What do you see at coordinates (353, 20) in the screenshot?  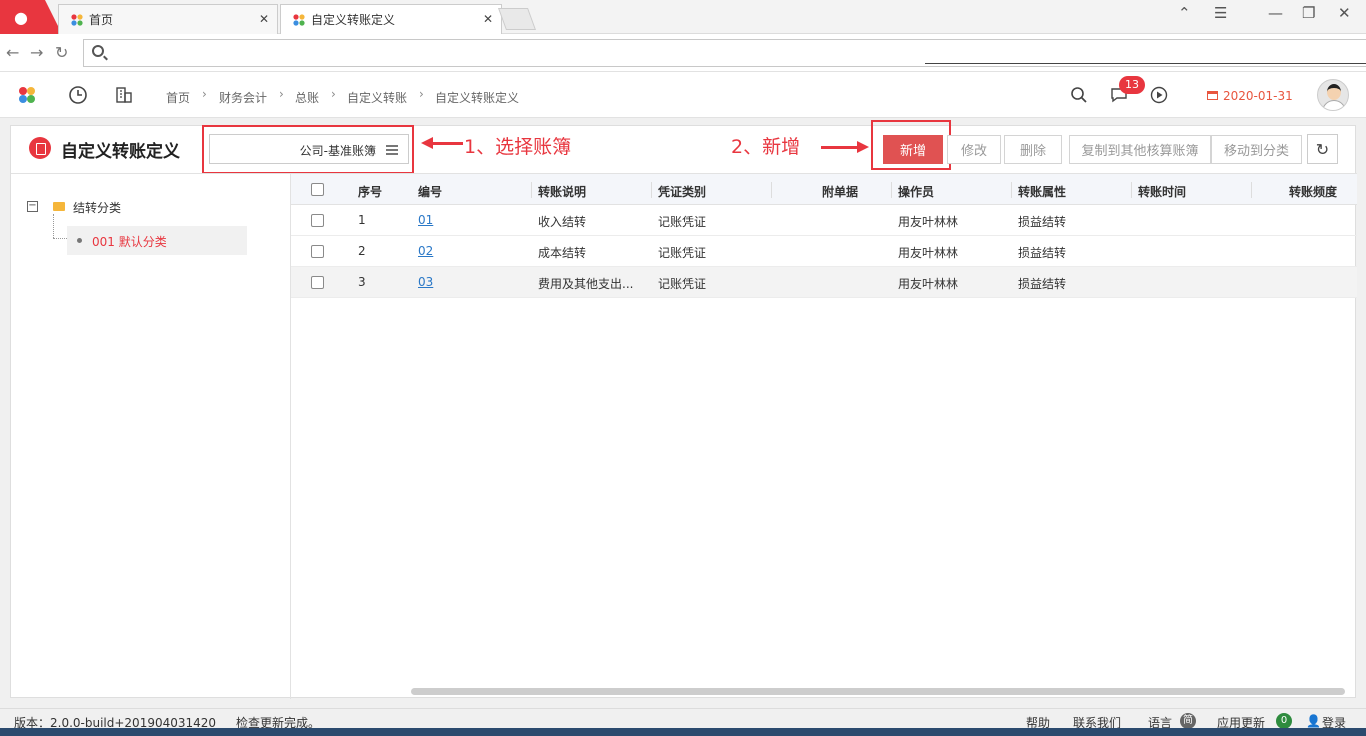 I see `tab-label: 自定义转账定义` at bounding box center [353, 20].